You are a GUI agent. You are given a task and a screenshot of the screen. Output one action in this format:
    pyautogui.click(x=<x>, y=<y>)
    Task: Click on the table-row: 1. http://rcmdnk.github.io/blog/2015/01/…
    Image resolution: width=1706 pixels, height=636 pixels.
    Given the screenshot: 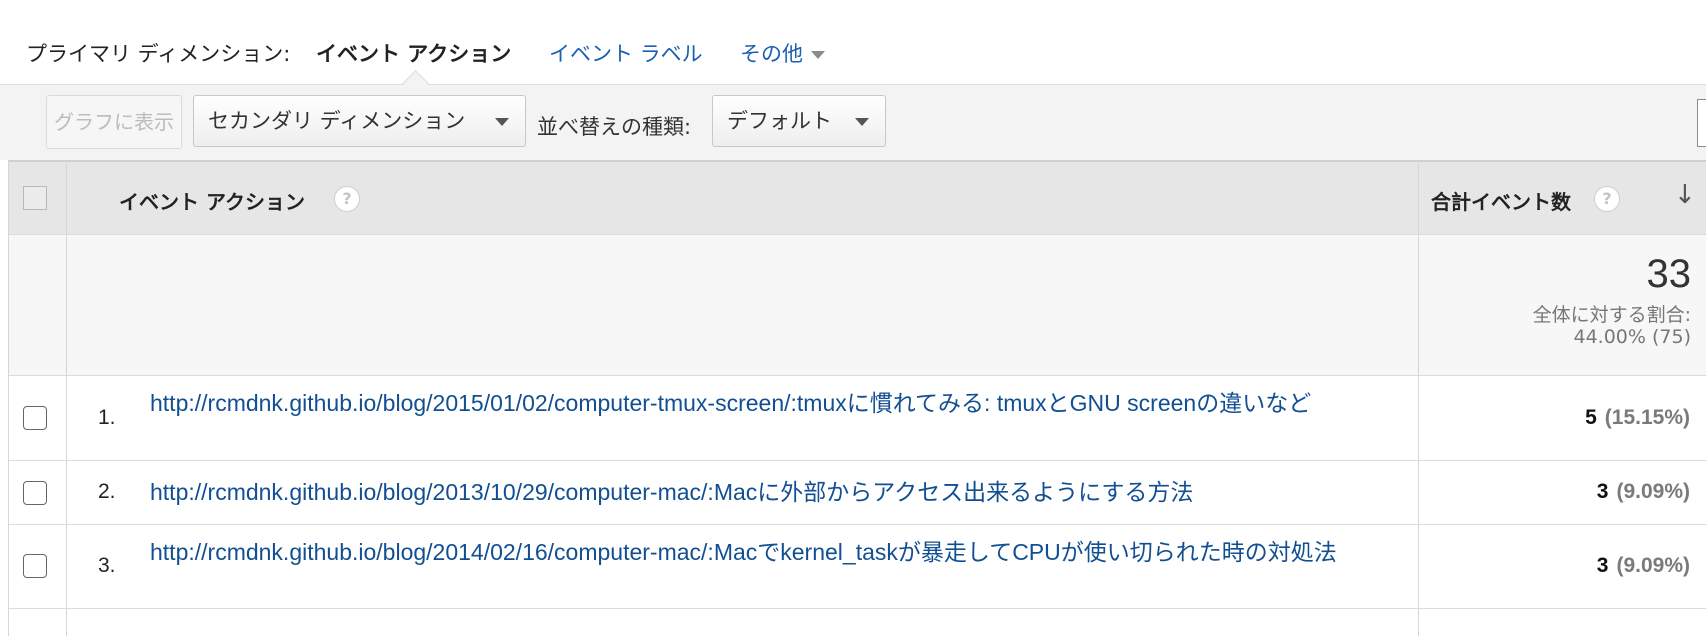 What is the action you would take?
    pyautogui.click(x=857, y=418)
    